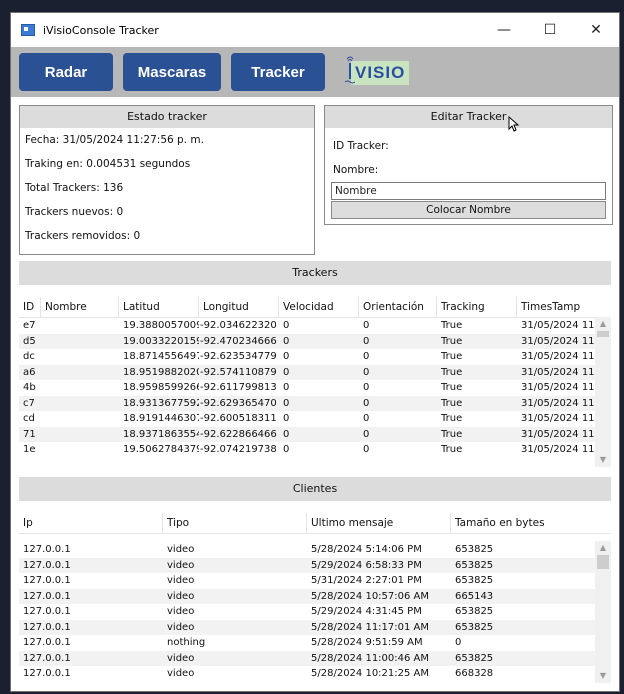 The width and height of the screenshot is (624, 694). I want to click on ivisio-logo: VISIO, so click(386, 72).